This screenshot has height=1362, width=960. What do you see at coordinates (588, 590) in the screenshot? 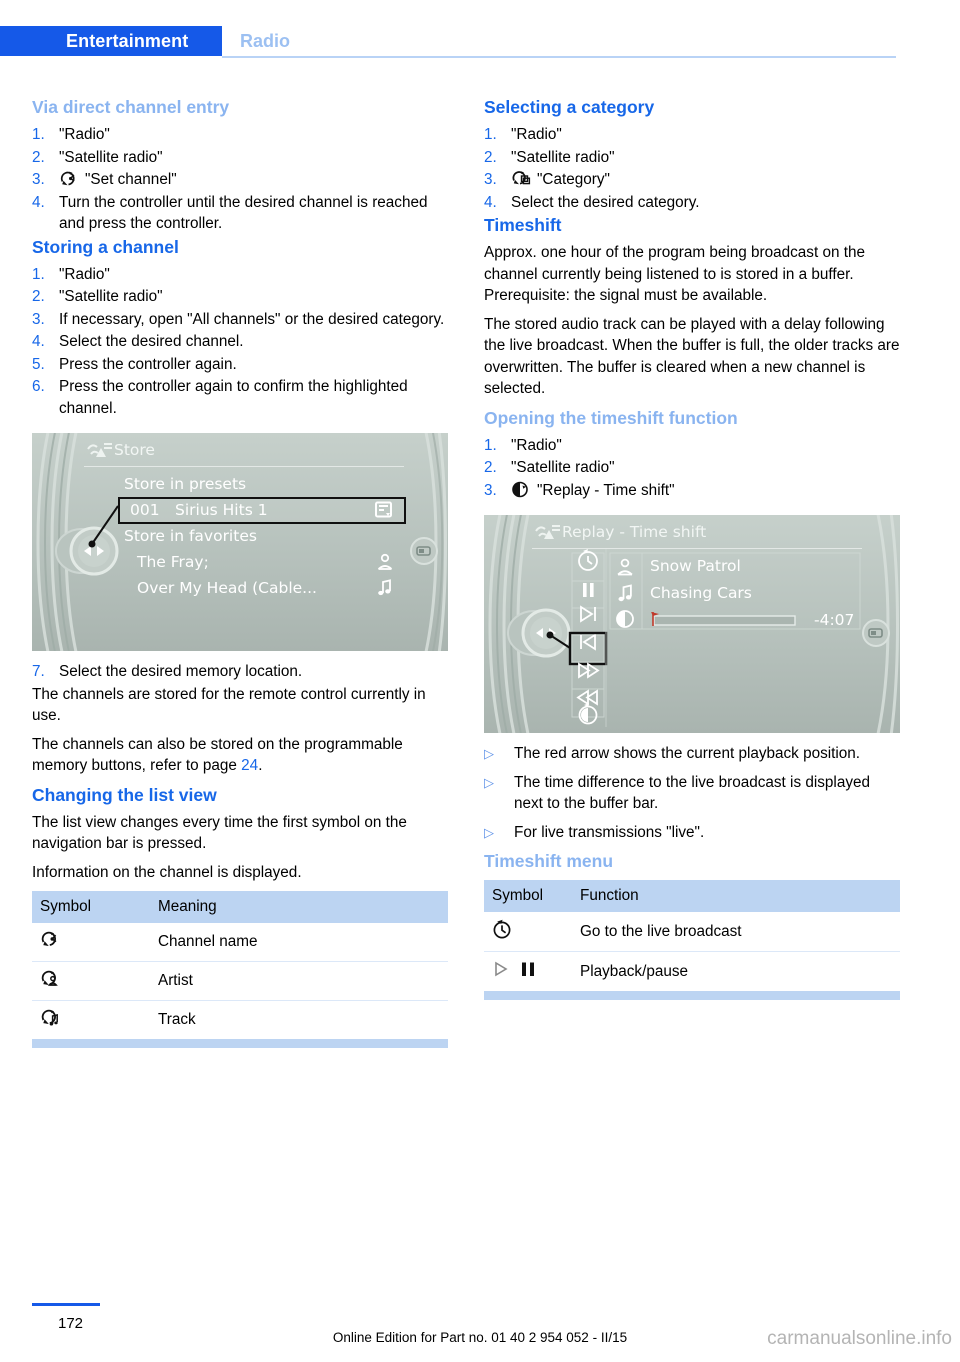
I see `pause-icon` at bounding box center [588, 590].